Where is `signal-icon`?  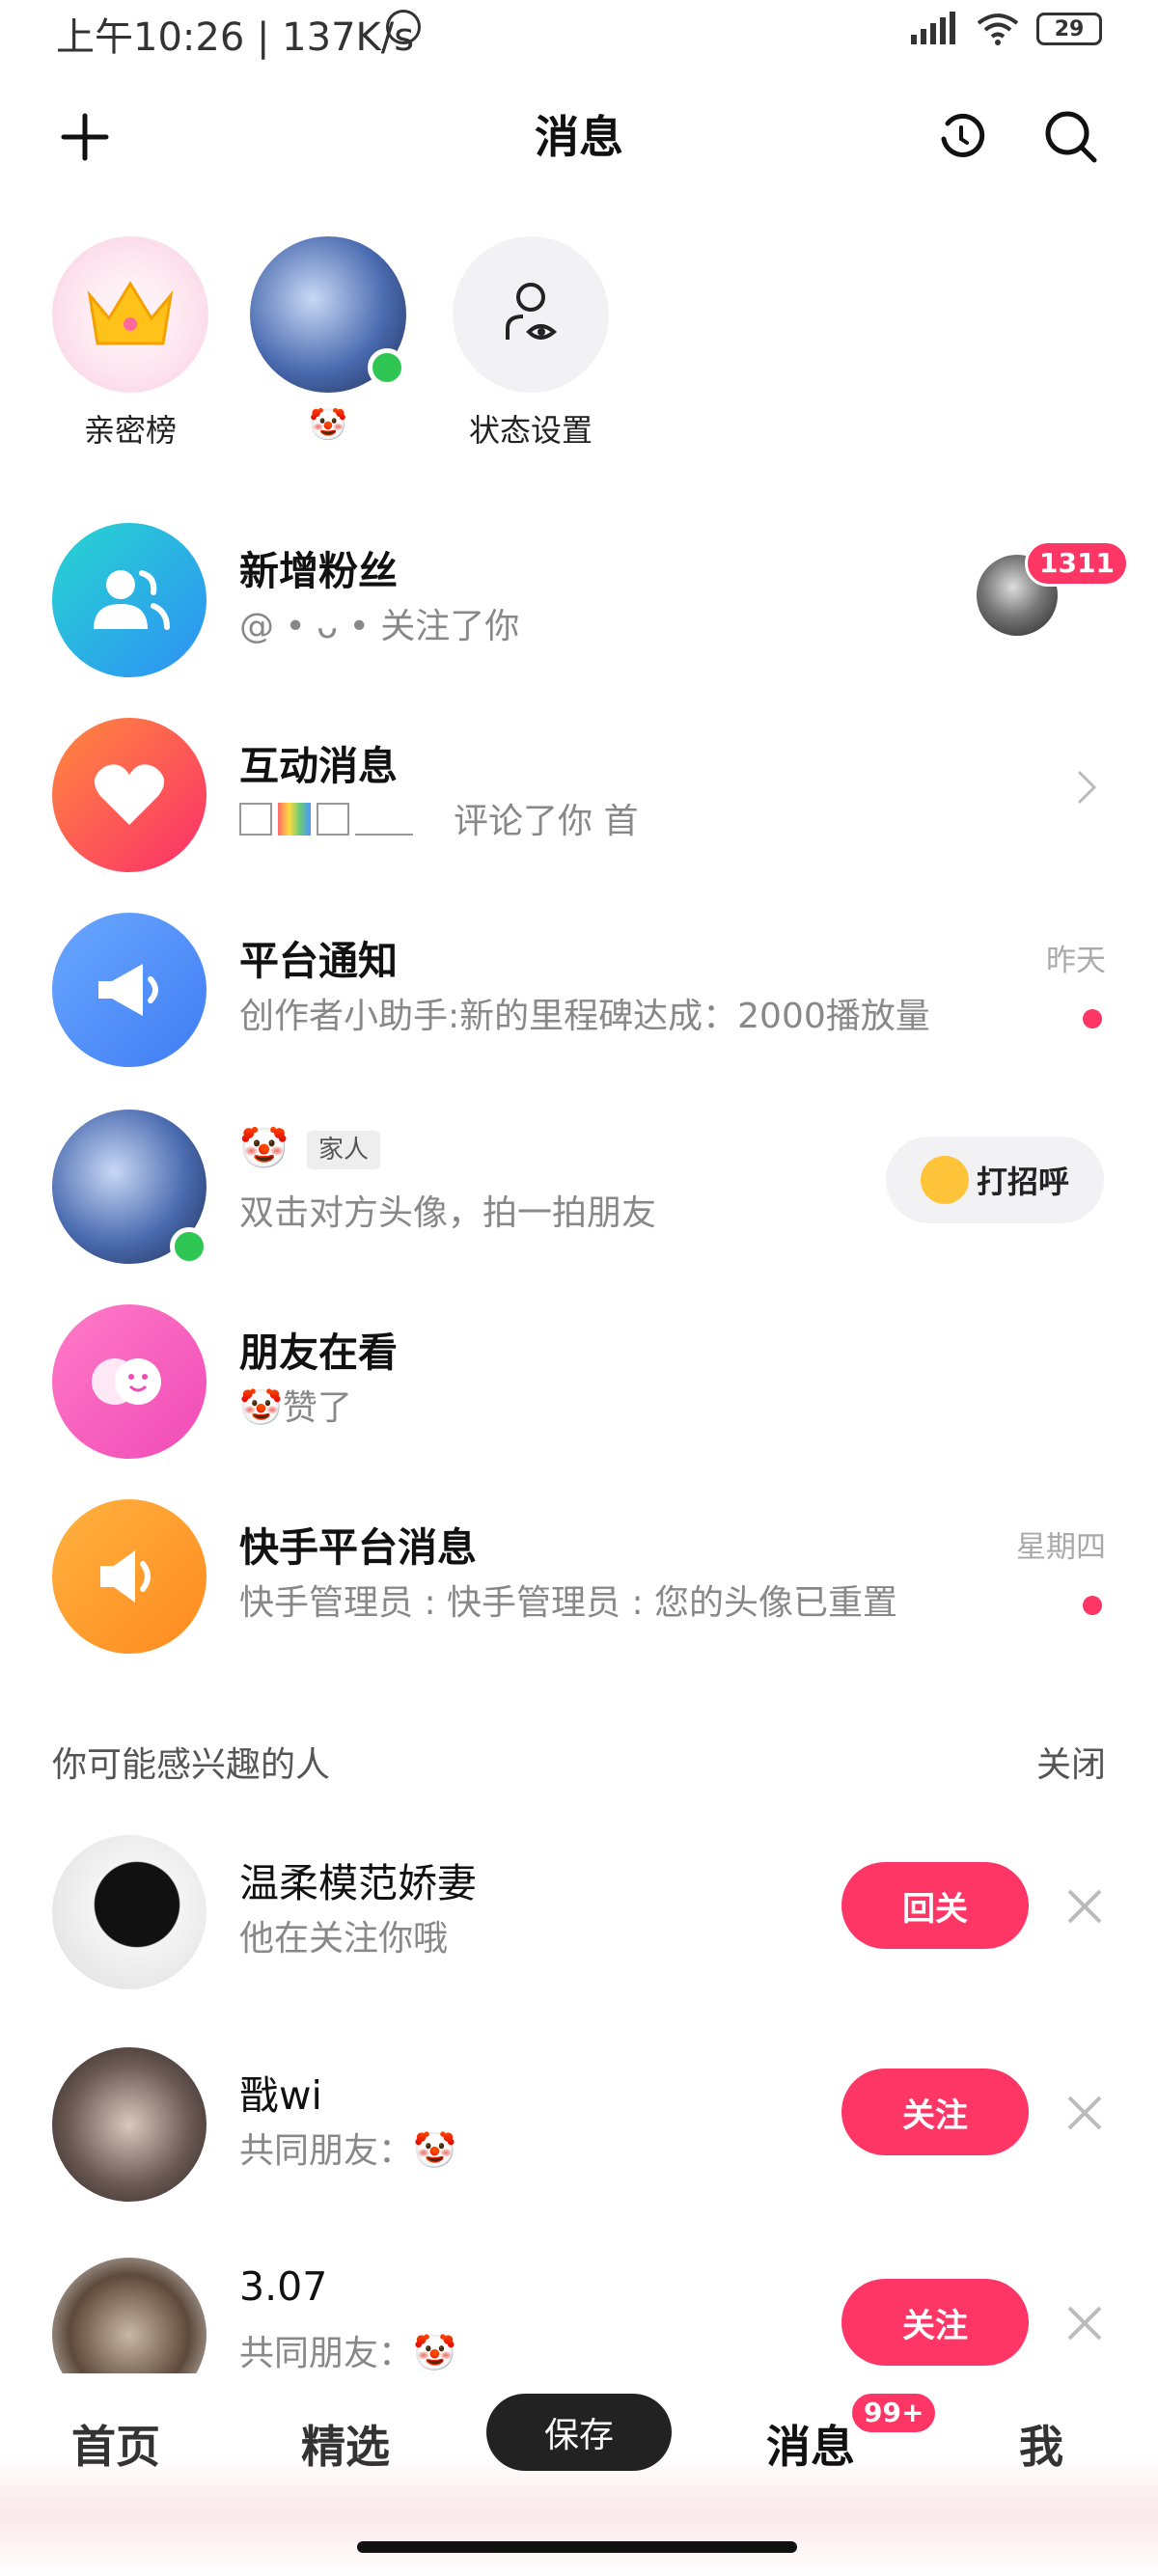 signal-icon is located at coordinates (933, 28).